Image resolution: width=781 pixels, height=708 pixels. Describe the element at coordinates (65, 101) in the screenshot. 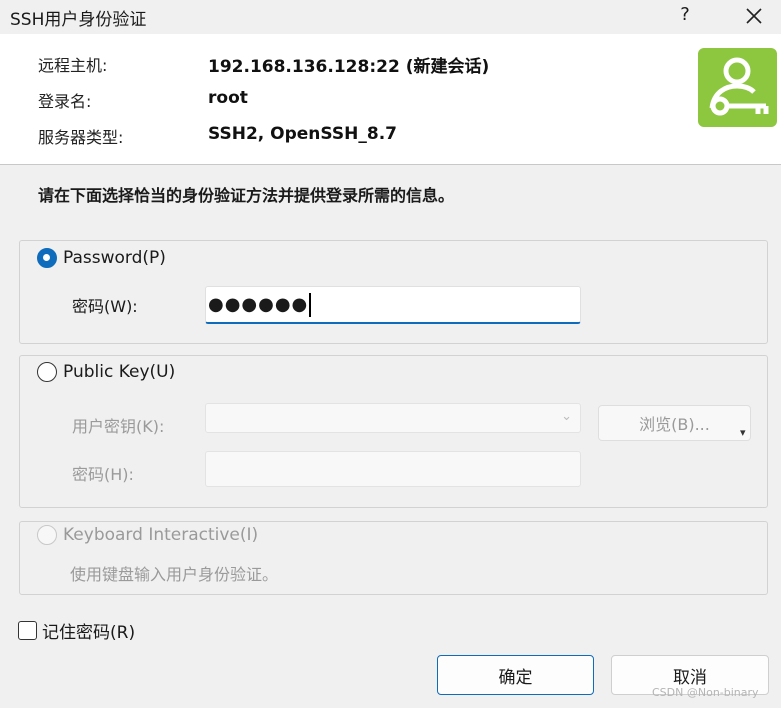

I see `login-name-label: 登录名:` at that location.